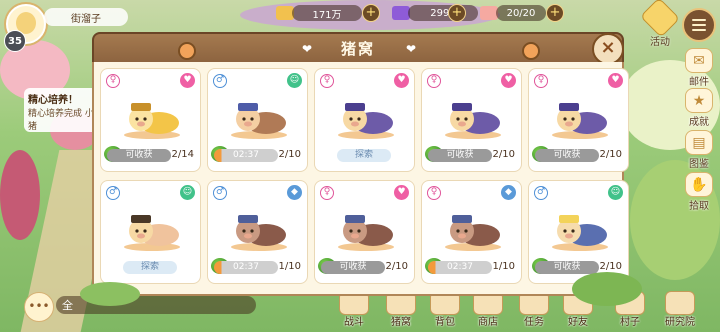  Describe the element at coordinates (630, 322) in the screenshot. I see `nav-label: 村子` at that location.